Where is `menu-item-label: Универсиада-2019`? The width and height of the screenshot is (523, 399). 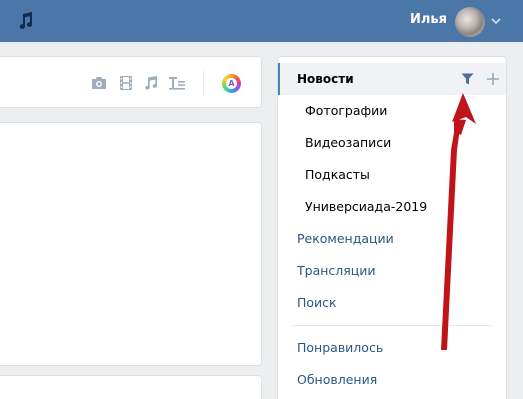
menu-item-label: Универсиада-2019 is located at coordinates (366, 206).